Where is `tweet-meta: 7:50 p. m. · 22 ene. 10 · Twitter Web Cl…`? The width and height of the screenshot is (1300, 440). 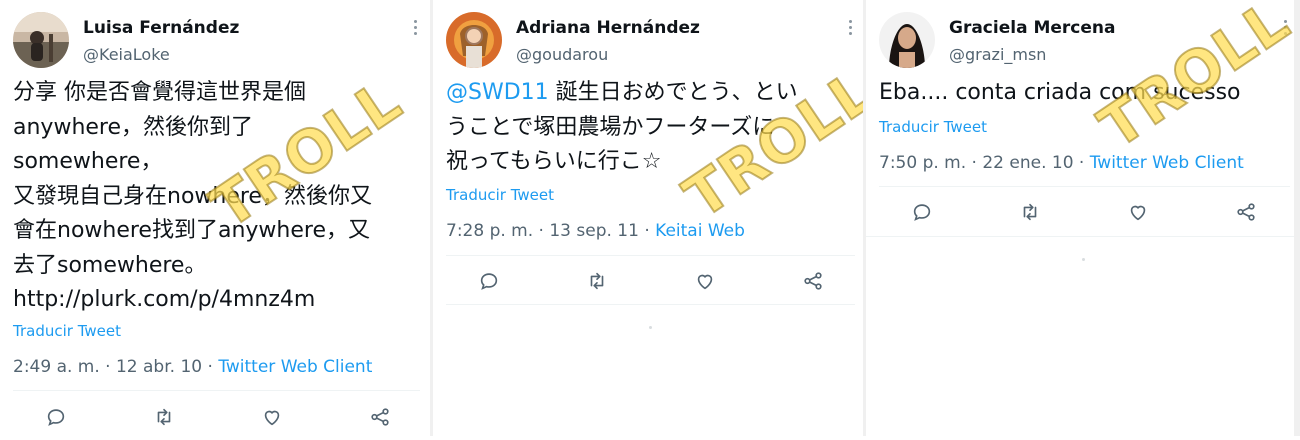 tweet-meta: 7:50 p. m. · 22 ene. 10 · Twitter Web Cl… is located at coordinates (1061, 163).